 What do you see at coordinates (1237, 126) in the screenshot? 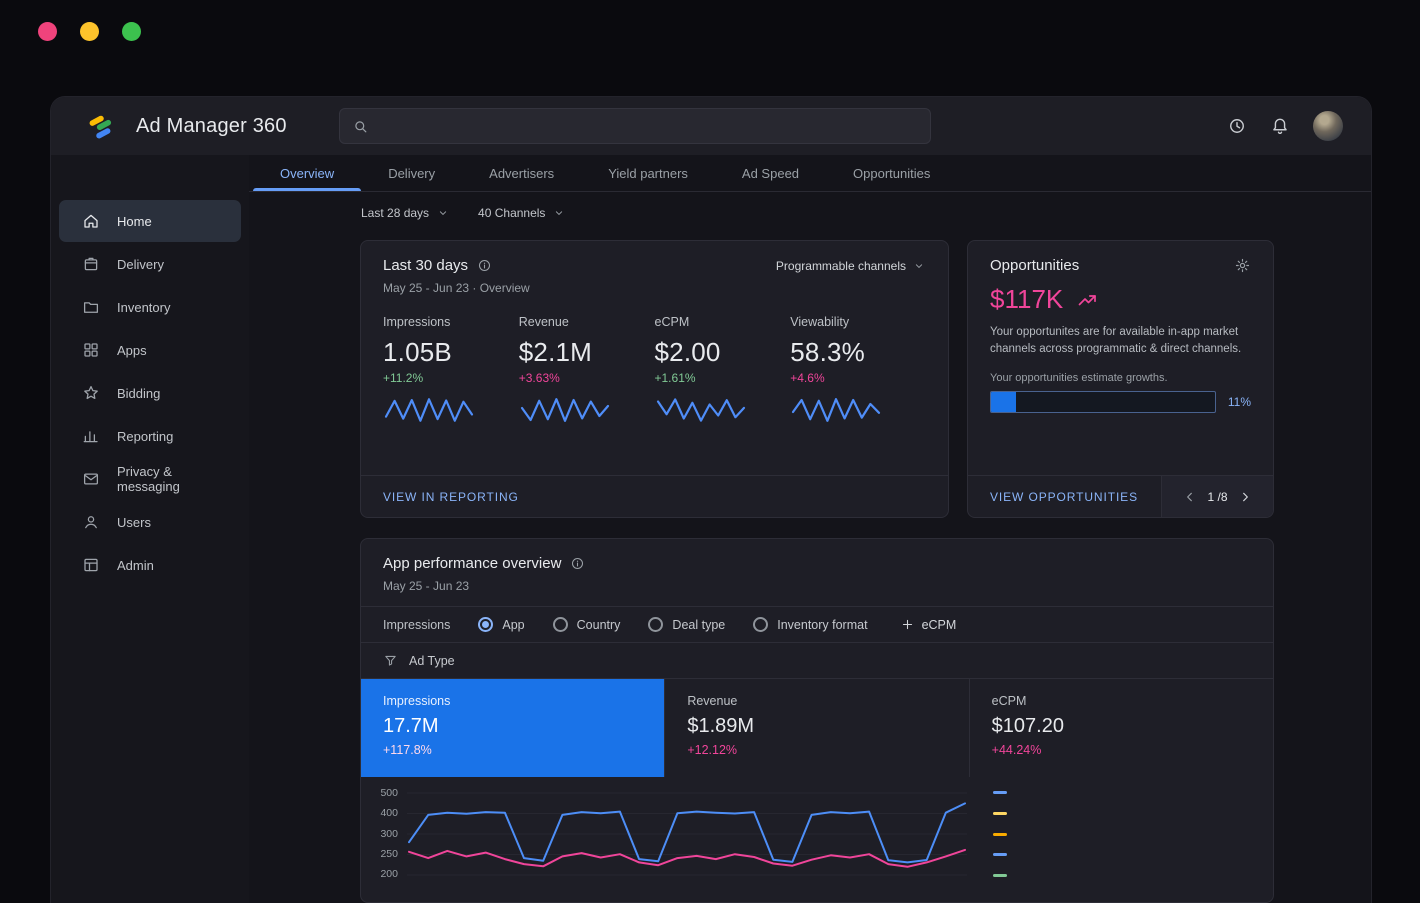
I see `history-icon` at bounding box center [1237, 126].